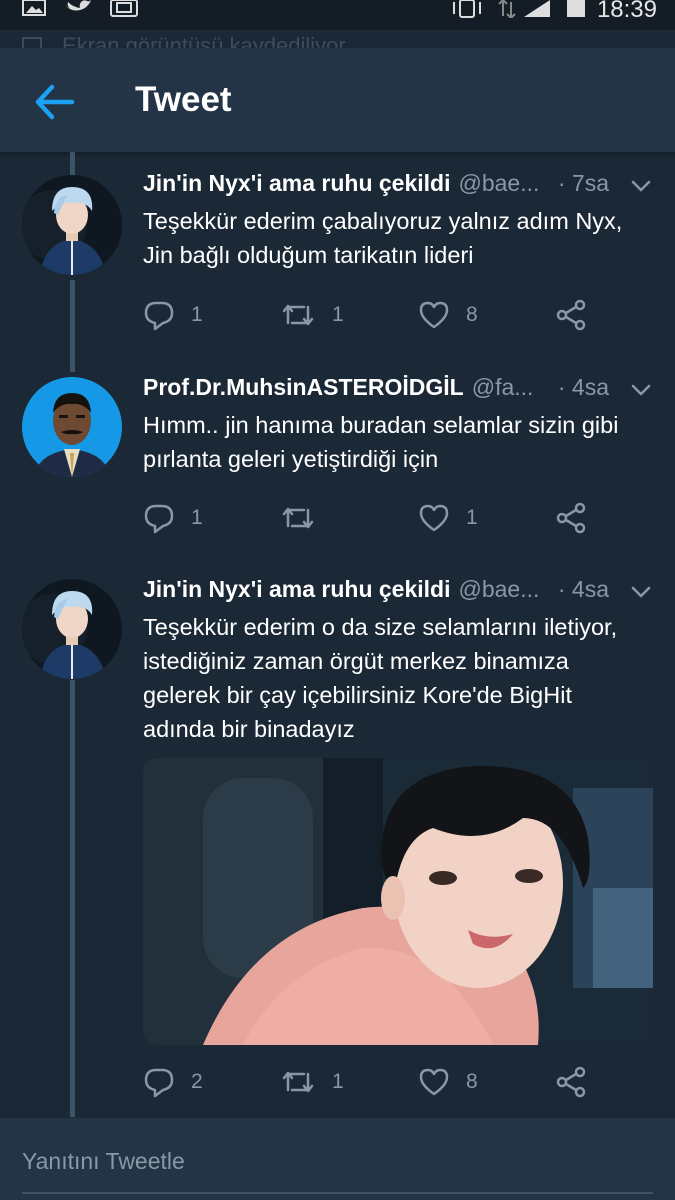 The image size is (675, 1200). I want to click on battery-icon, so click(576, 8).